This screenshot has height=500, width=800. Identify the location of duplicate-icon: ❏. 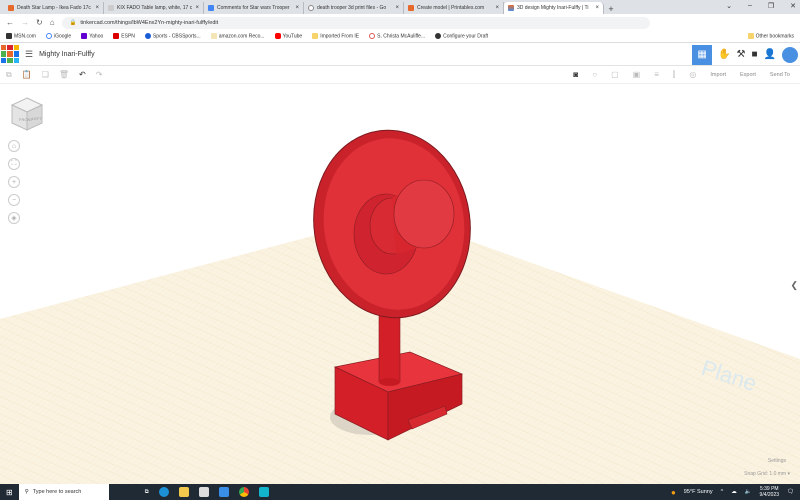
(45, 74).